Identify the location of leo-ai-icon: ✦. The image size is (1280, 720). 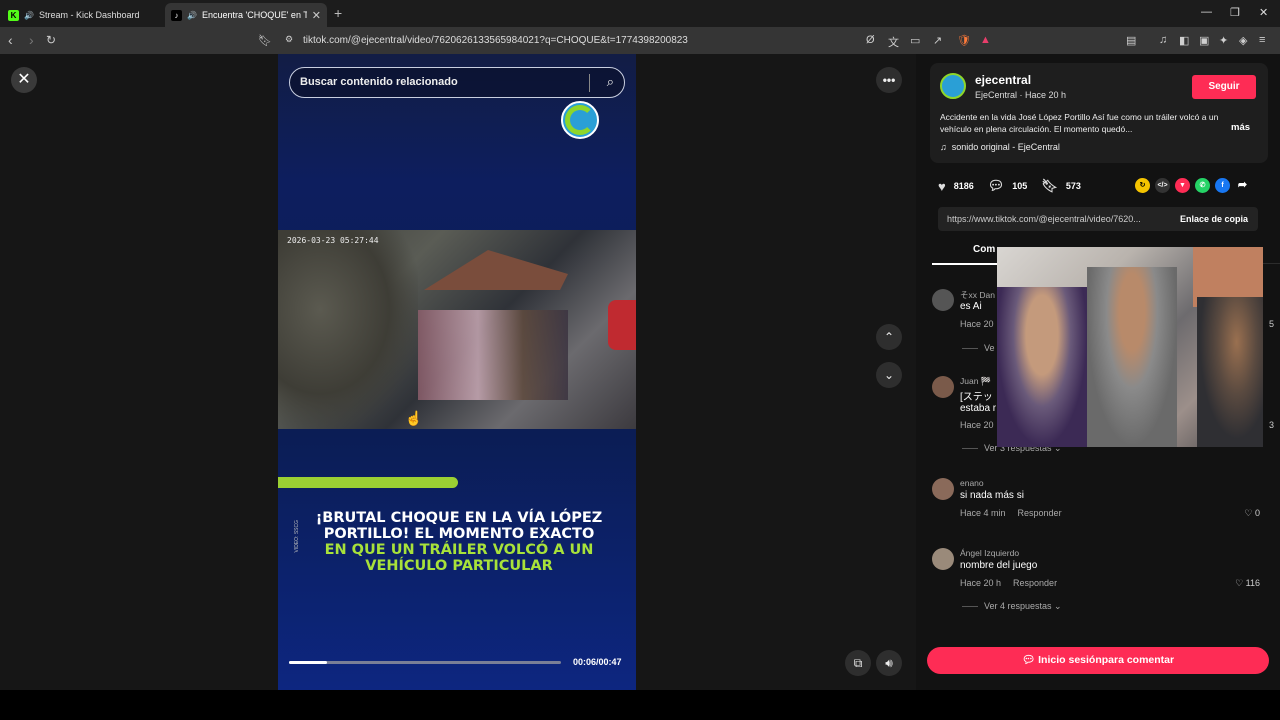
(1223, 40).